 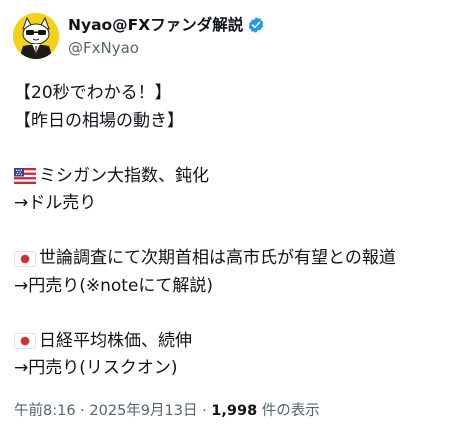 I want to click on tweet-line: ミシガン大指数、鈍化, so click(x=239, y=177).